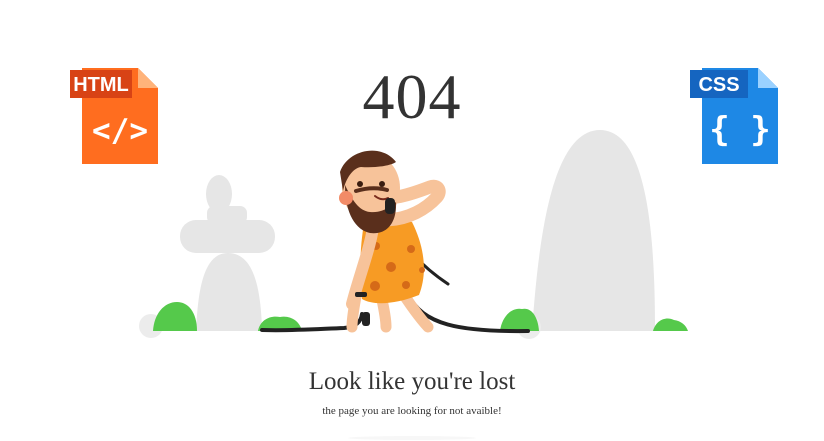 Image resolution: width=824 pixels, height=441 pixels. What do you see at coordinates (392, 241) in the screenshot?
I see `caveman-figure` at bounding box center [392, 241].